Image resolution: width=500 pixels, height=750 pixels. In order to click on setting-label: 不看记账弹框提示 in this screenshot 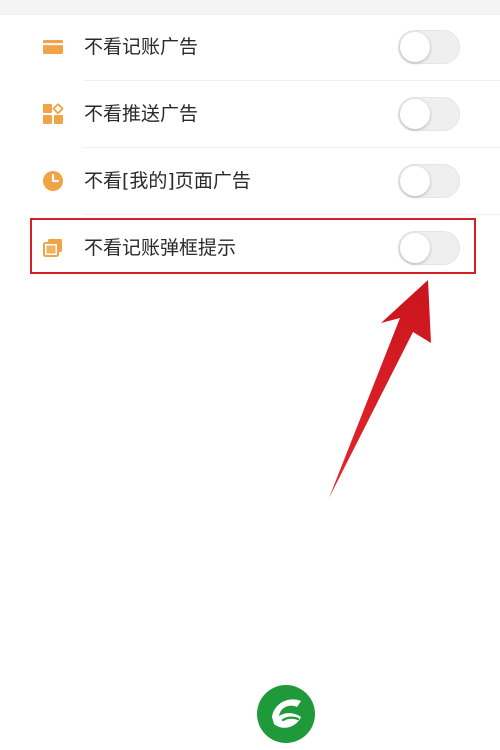, I will do `click(160, 248)`.